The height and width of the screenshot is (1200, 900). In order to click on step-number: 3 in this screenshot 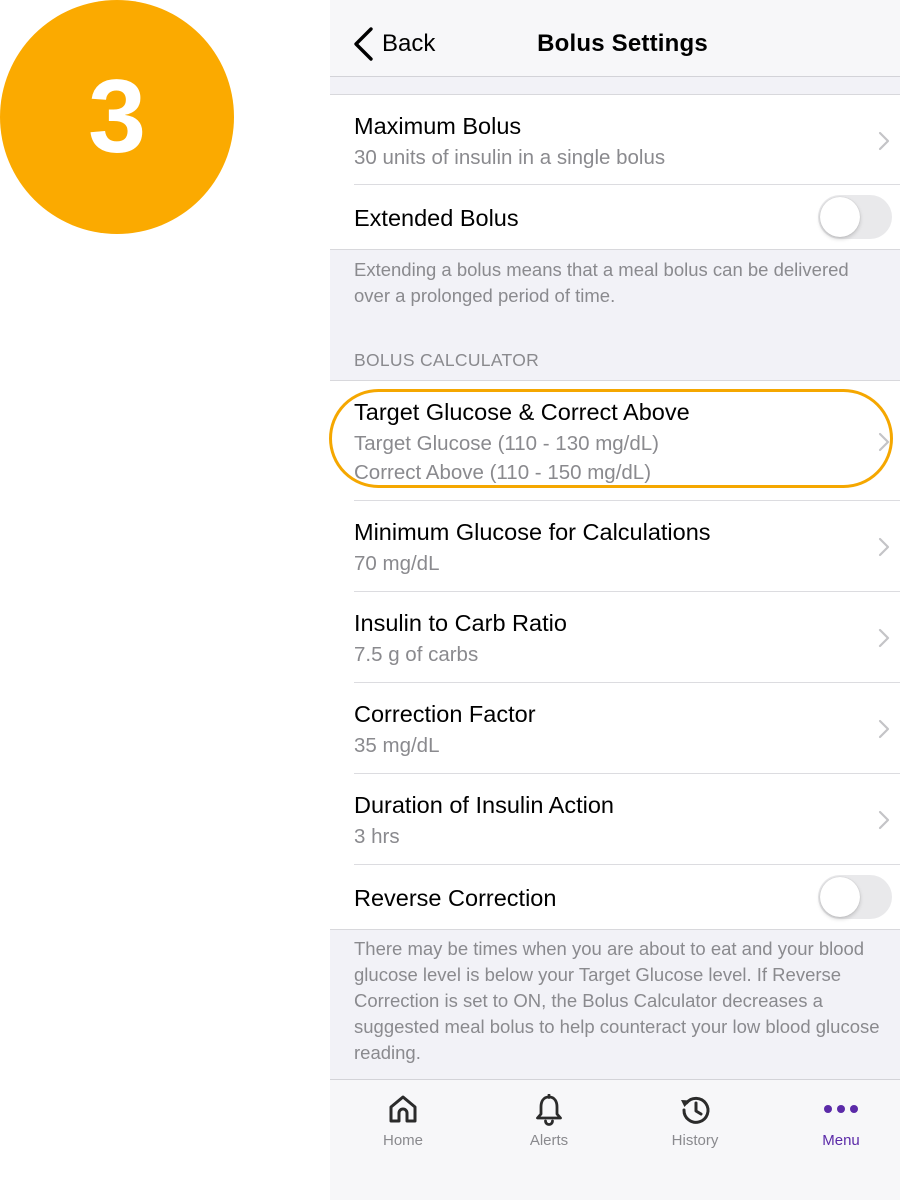, I will do `click(117, 117)`.